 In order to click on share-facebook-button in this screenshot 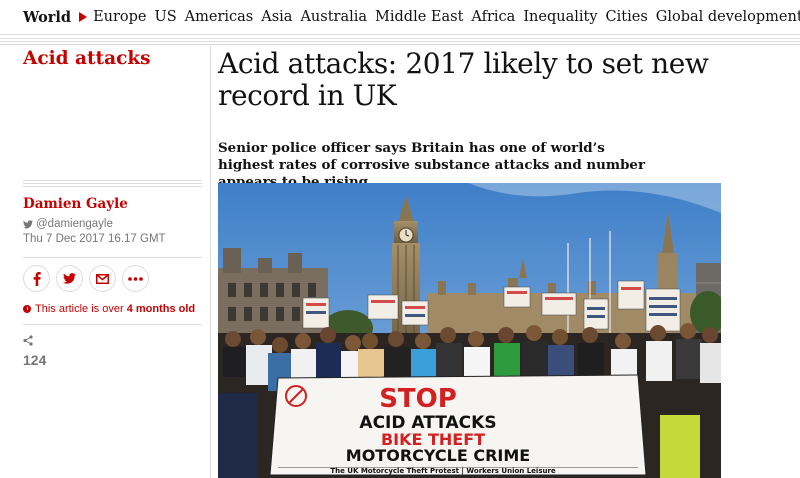, I will do `click(36, 278)`.